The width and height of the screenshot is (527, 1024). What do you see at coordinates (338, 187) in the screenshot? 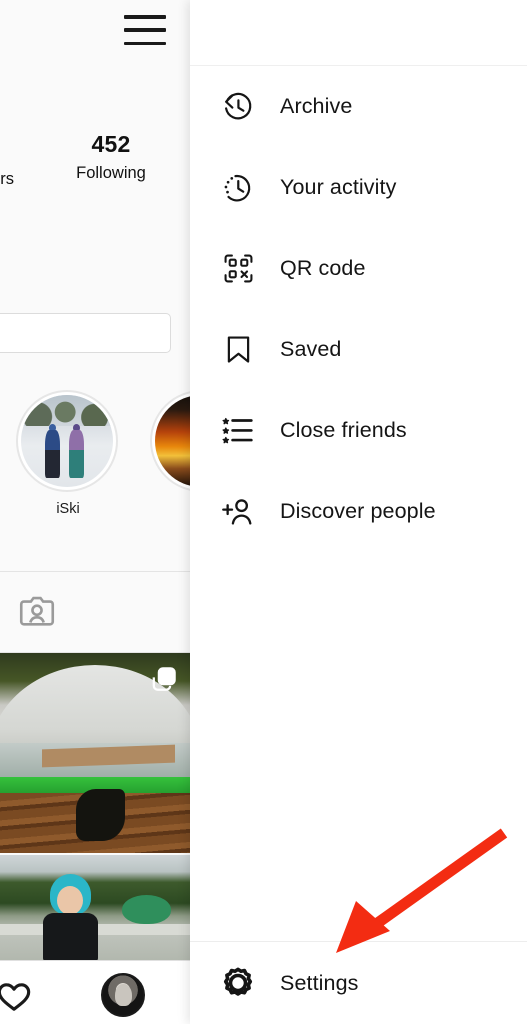
I see `menu-item-label: Your activity` at bounding box center [338, 187].